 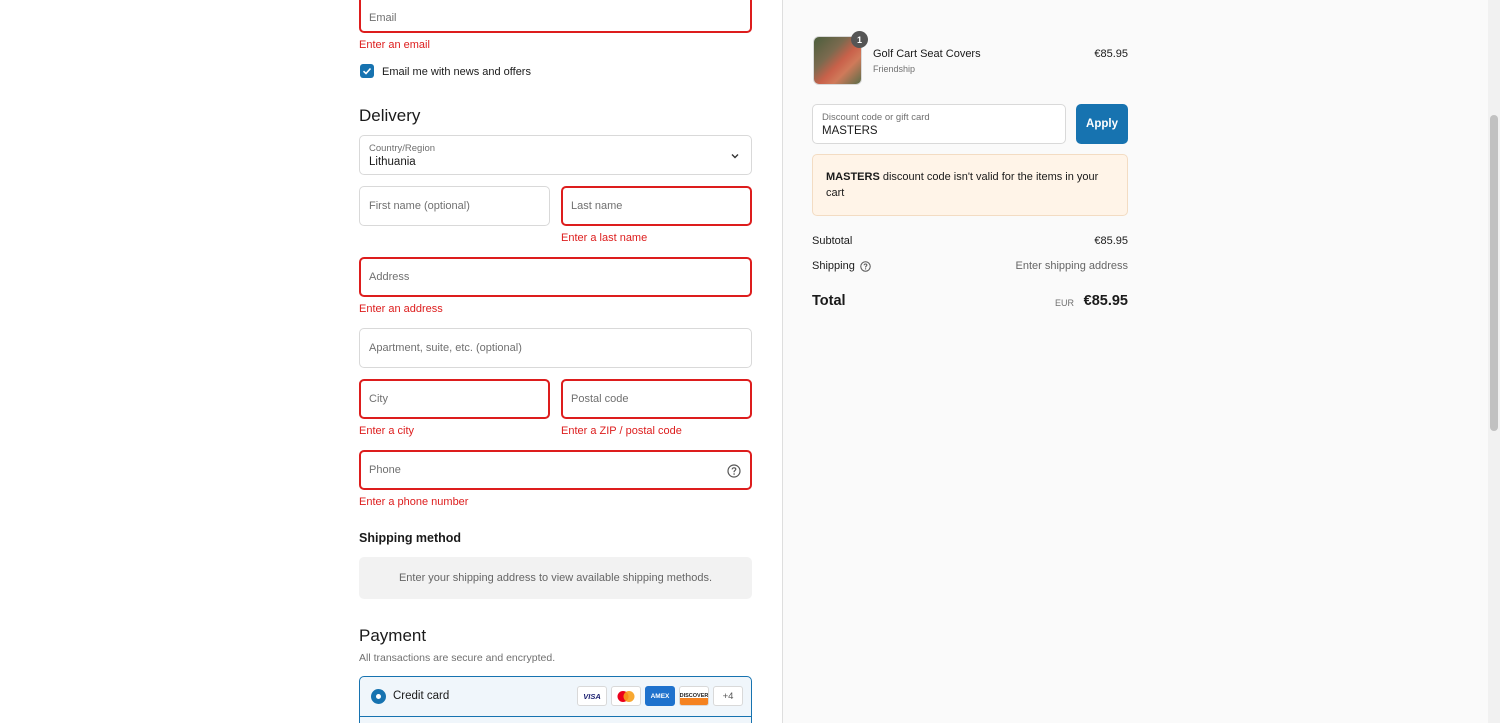 I want to click on quantity-badge: 1, so click(x=859, y=39).